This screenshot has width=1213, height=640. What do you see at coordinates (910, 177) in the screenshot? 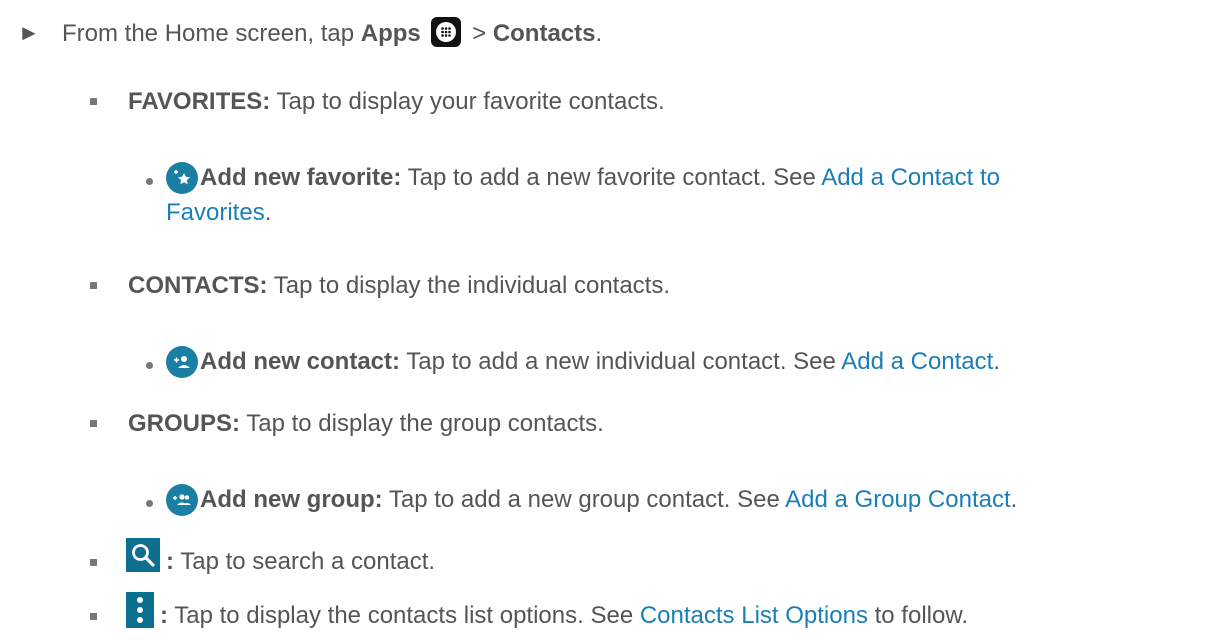
I see `add-contact-to-favorites-link: Add a Contact to` at bounding box center [910, 177].